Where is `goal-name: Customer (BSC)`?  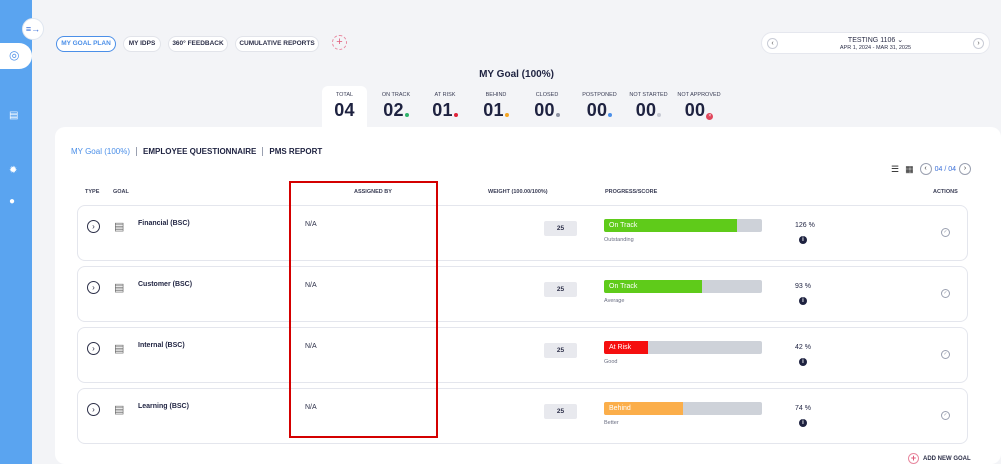
goal-name: Customer (BSC) is located at coordinates (165, 284).